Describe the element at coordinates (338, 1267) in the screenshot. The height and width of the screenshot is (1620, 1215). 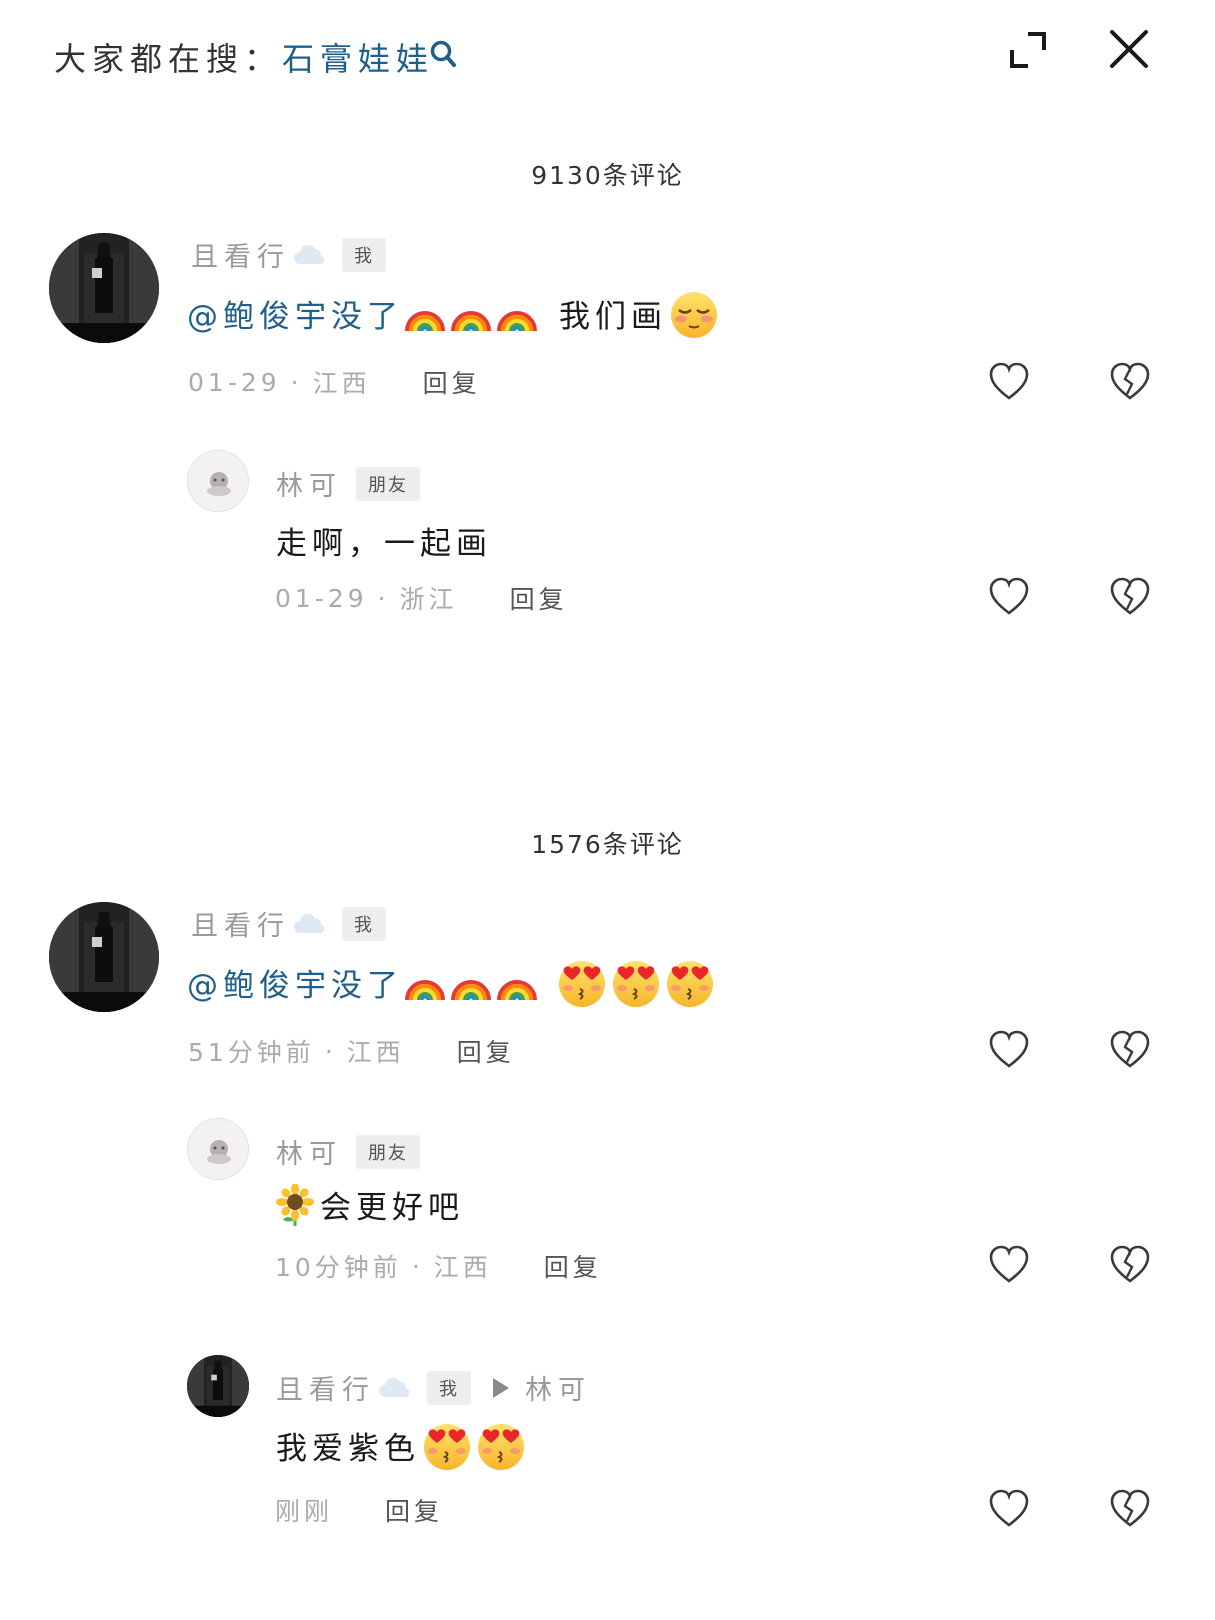
I see `reply-time: 10分钟前` at that location.